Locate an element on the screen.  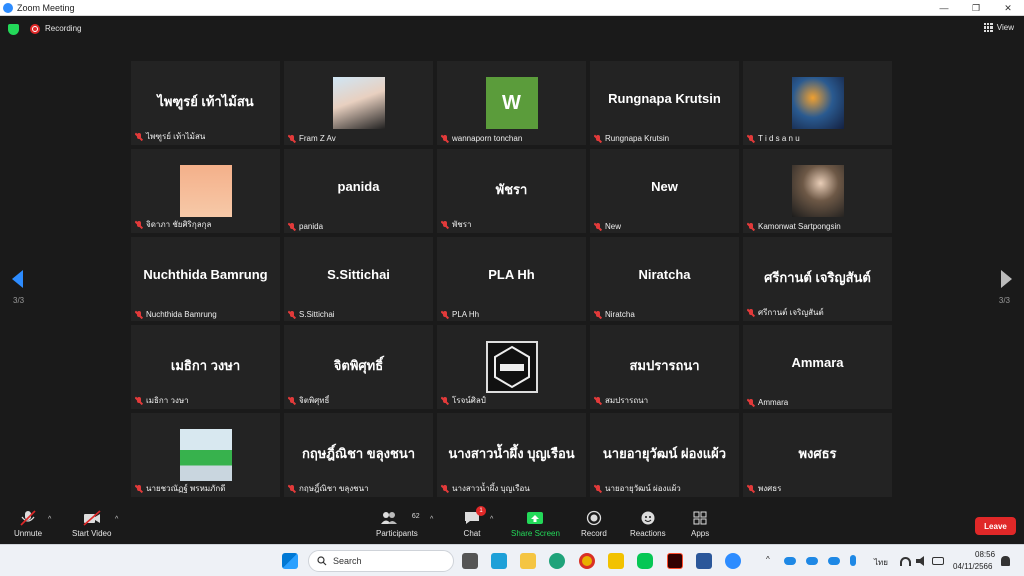
line-app-icon is located at coordinates (645, 561).